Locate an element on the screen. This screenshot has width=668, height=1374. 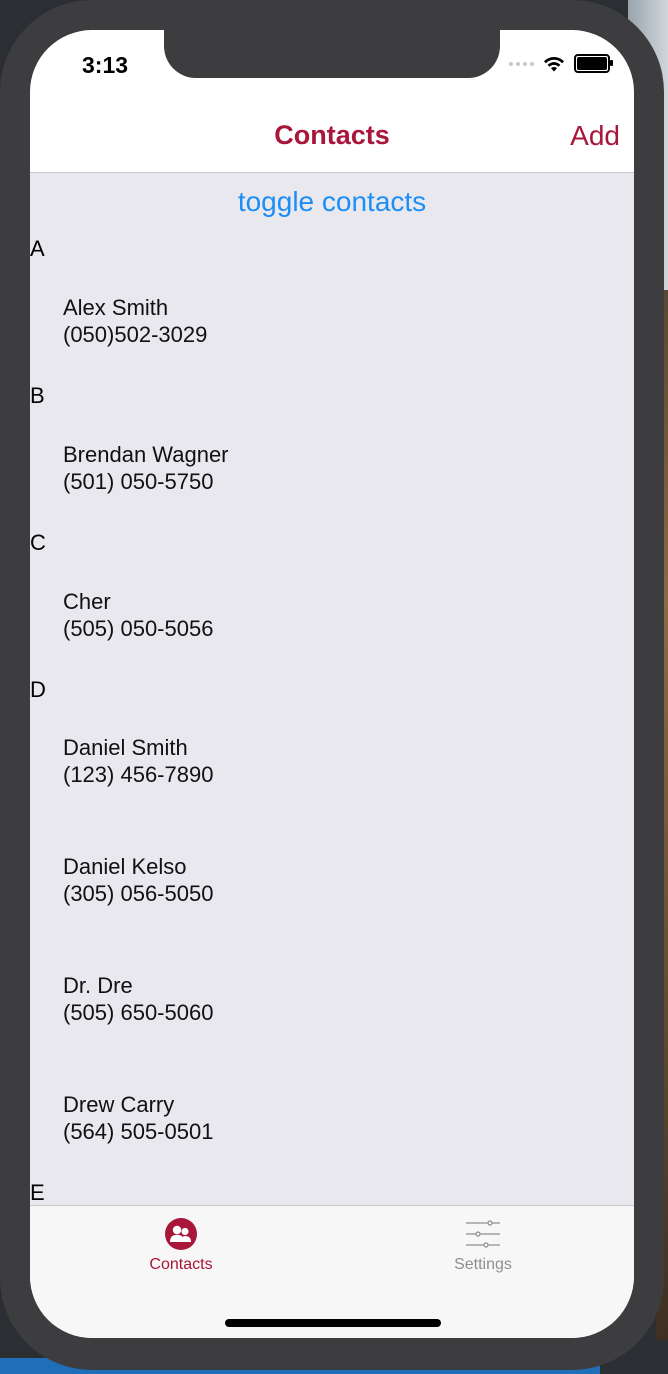
contact-name: Drew Carry is located at coordinates (119, 1104).